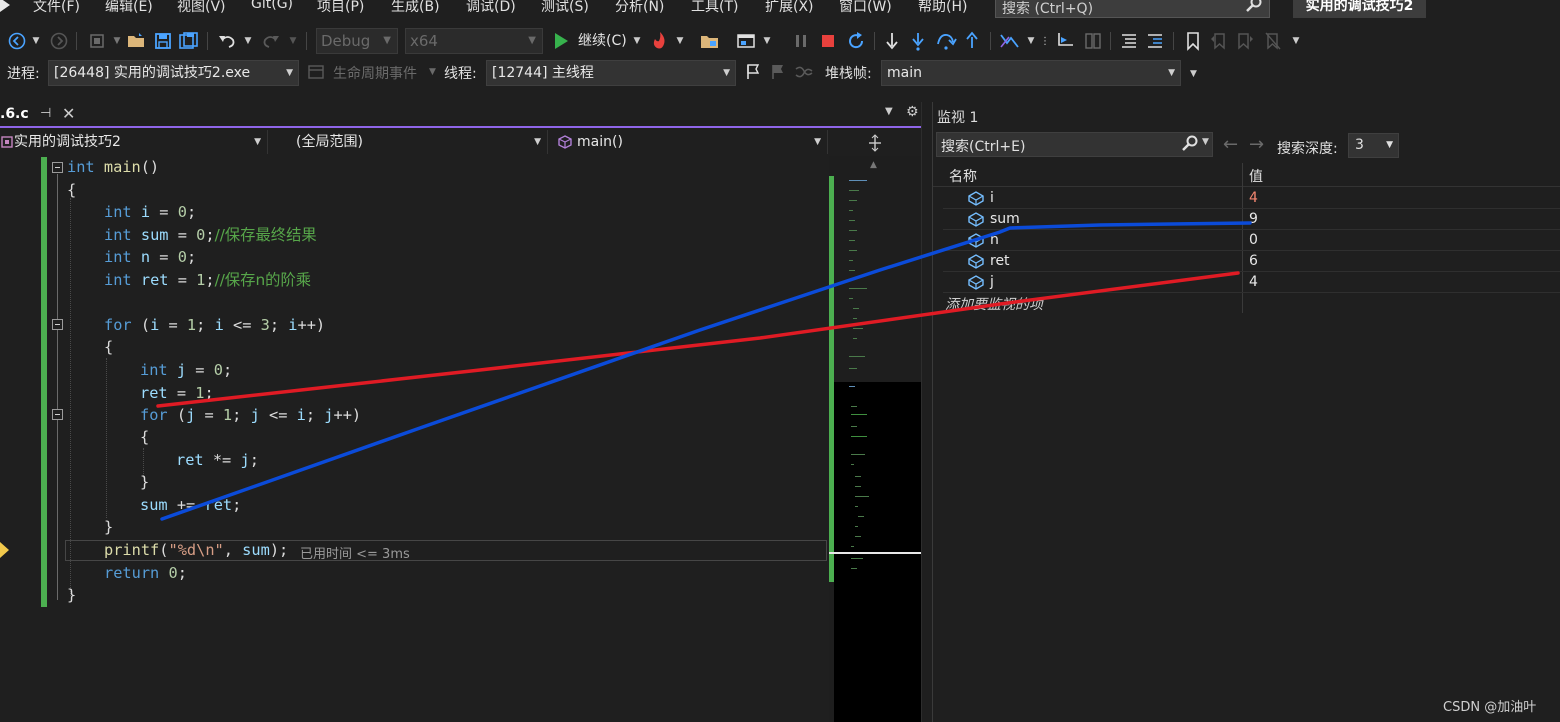  I want to click on step-into-icon, so click(918, 41).